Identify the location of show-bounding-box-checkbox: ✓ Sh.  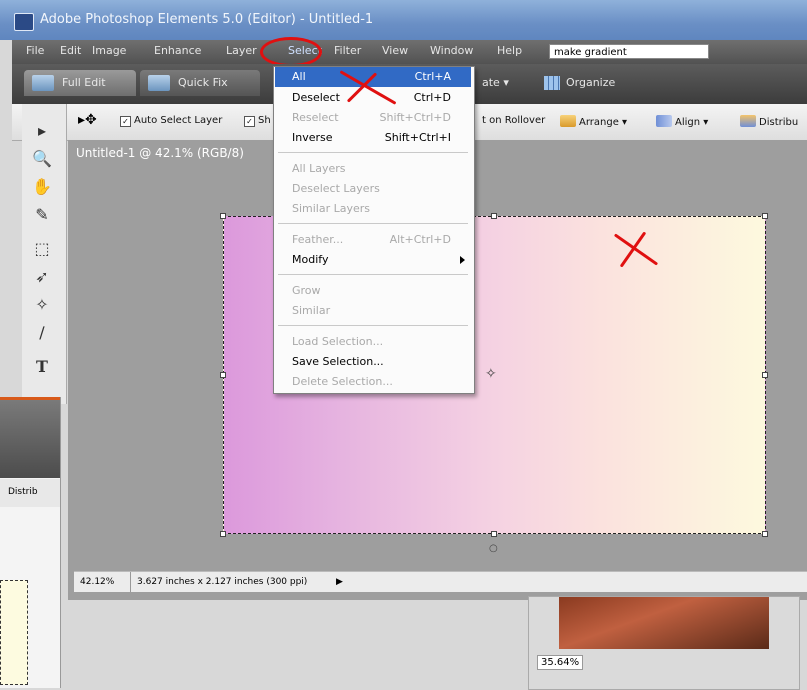
(257, 121).